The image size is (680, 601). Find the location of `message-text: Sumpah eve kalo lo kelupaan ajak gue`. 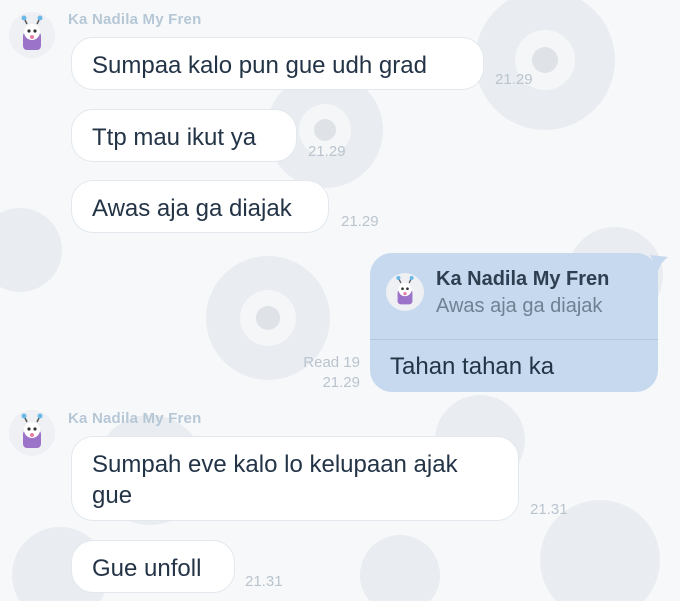

message-text: Sumpah eve kalo lo kelupaan ajak gue is located at coordinates (275, 480).